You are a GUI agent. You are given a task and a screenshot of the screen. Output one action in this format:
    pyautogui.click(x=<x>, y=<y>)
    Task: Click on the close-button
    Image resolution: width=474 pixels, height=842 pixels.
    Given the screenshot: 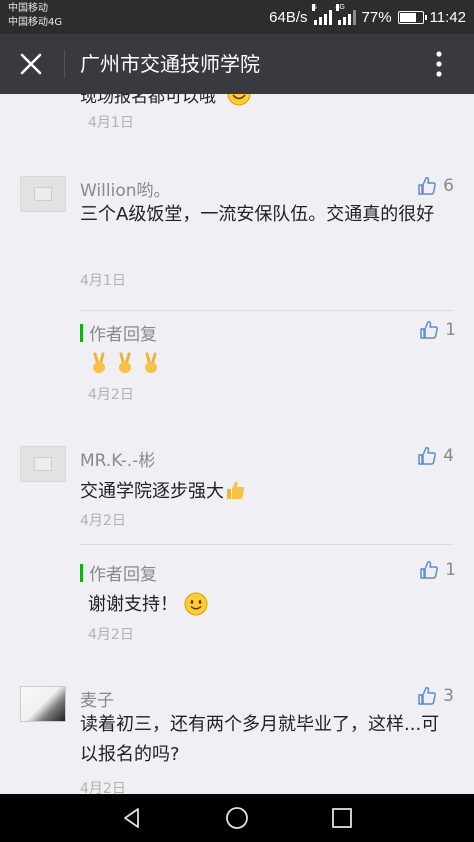 What is the action you would take?
    pyautogui.click(x=31, y=64)
    